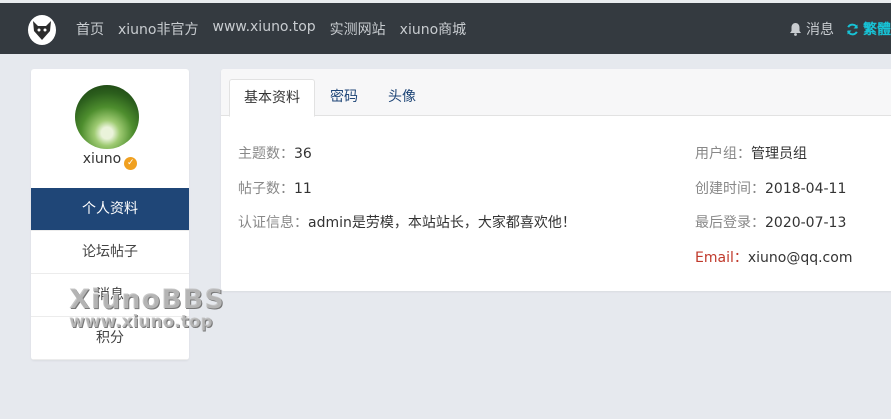 The image size is (891, 419). Describe the element at coordinates (102, 159) in the screenshot. I see `username-text: xiuno` at that location.